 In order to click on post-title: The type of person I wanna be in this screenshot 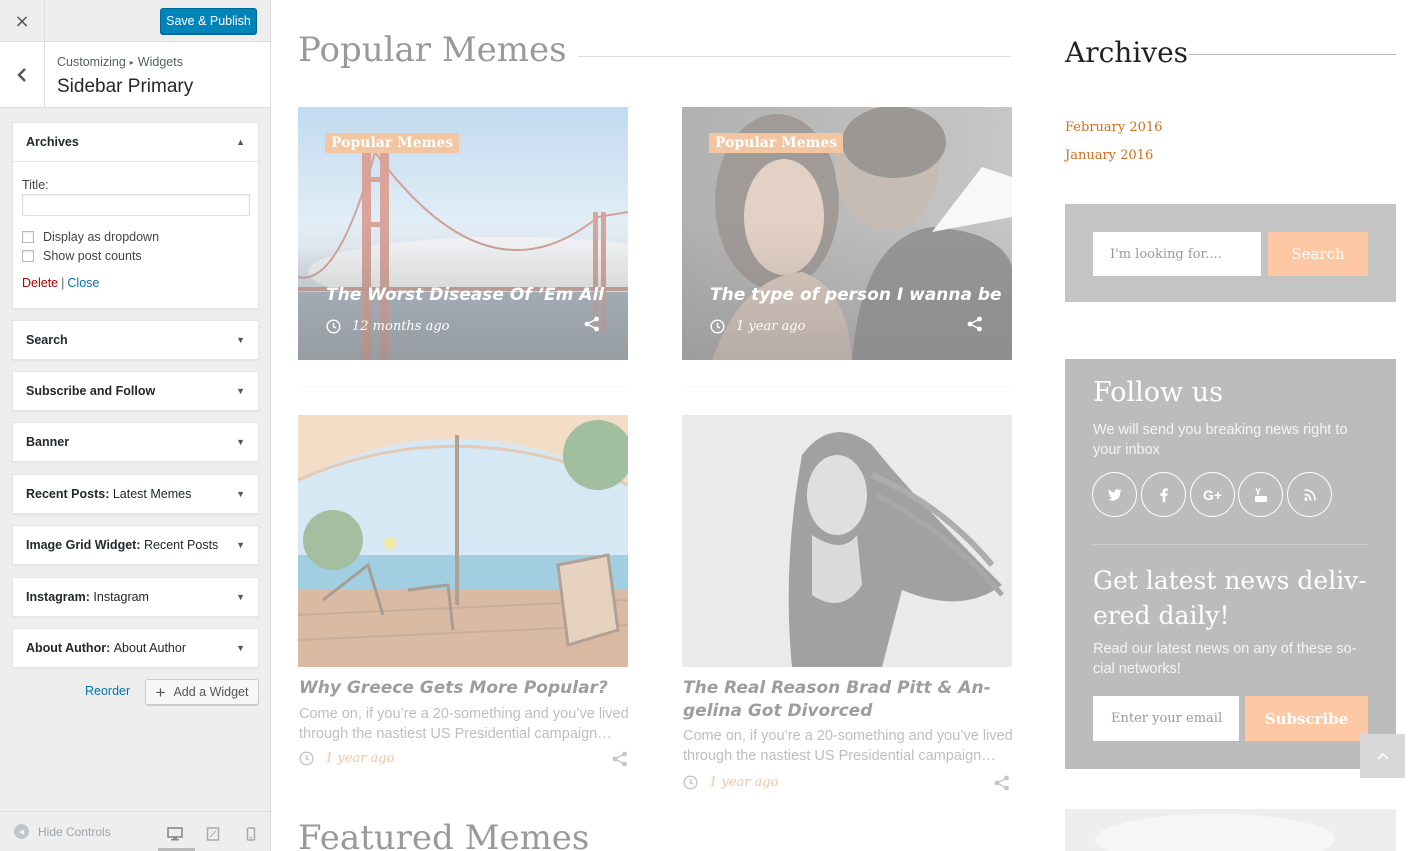, I will do `click(856, 295)`.